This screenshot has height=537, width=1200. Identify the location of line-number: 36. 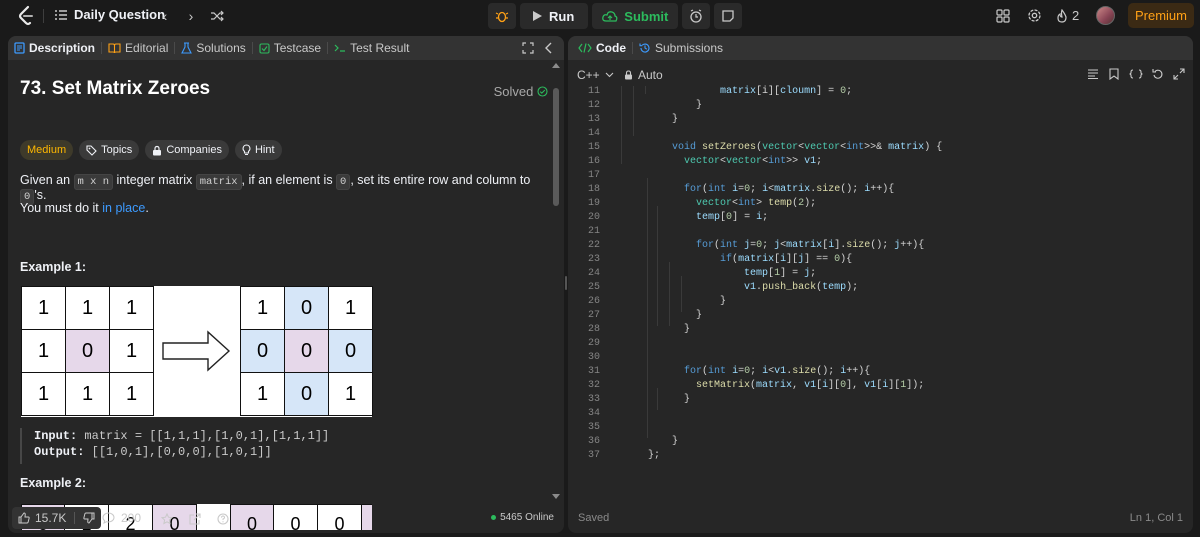
(593, 441).